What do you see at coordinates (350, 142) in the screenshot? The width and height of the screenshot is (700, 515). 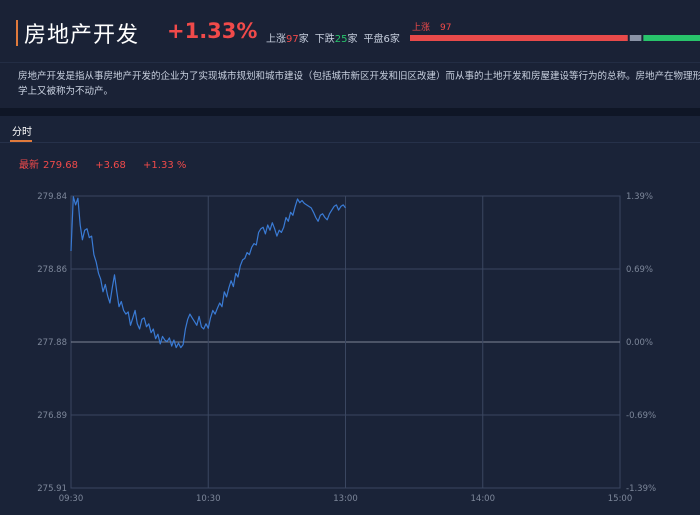 I see `tab-divider` at bounding box center [350, 142].